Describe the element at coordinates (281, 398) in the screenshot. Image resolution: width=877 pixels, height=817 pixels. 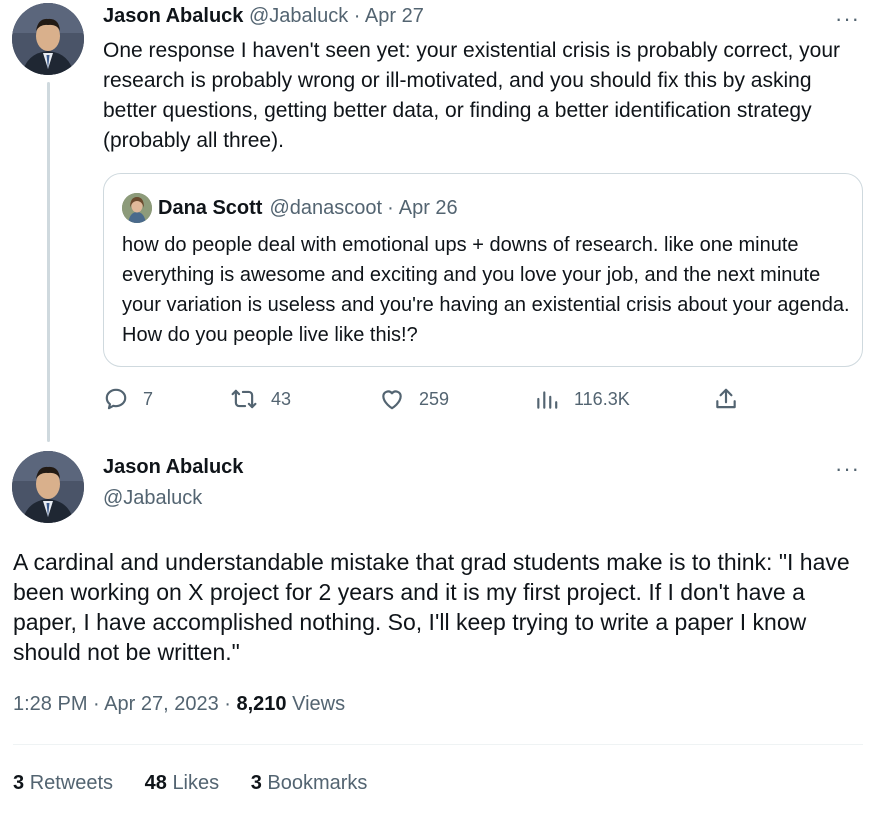
I see `retweet-count: 43` at that location.